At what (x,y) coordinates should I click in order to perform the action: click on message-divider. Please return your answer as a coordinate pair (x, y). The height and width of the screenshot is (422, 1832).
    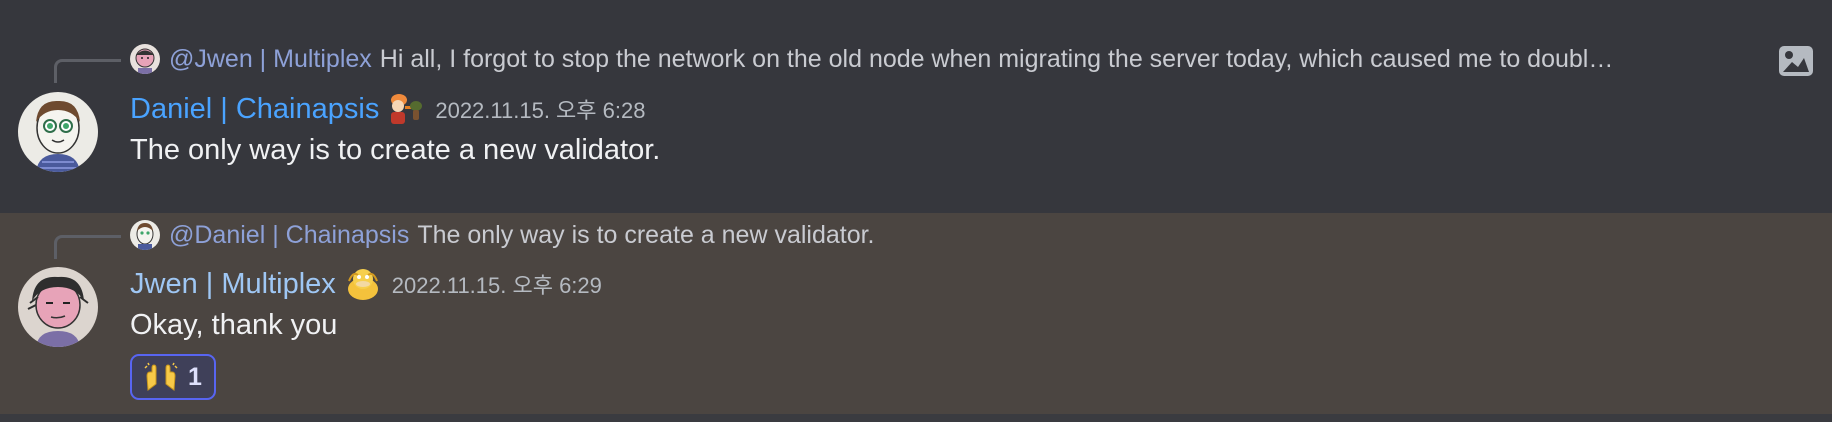
    Looking at the image, I should click on (916, 418).